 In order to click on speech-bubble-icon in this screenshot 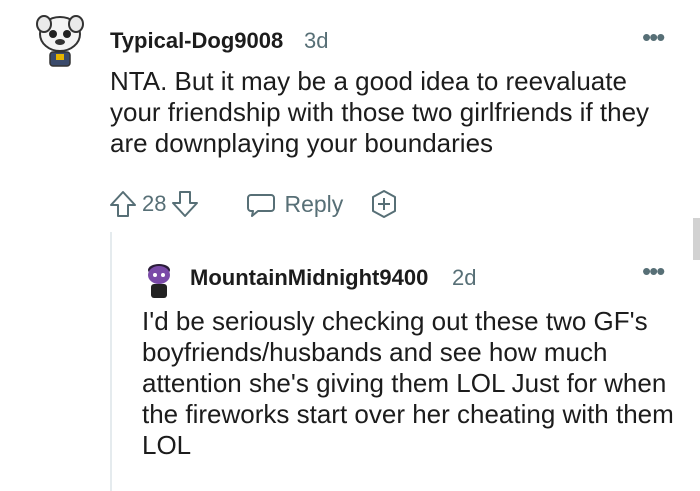, I will do `click(261, 205)`.